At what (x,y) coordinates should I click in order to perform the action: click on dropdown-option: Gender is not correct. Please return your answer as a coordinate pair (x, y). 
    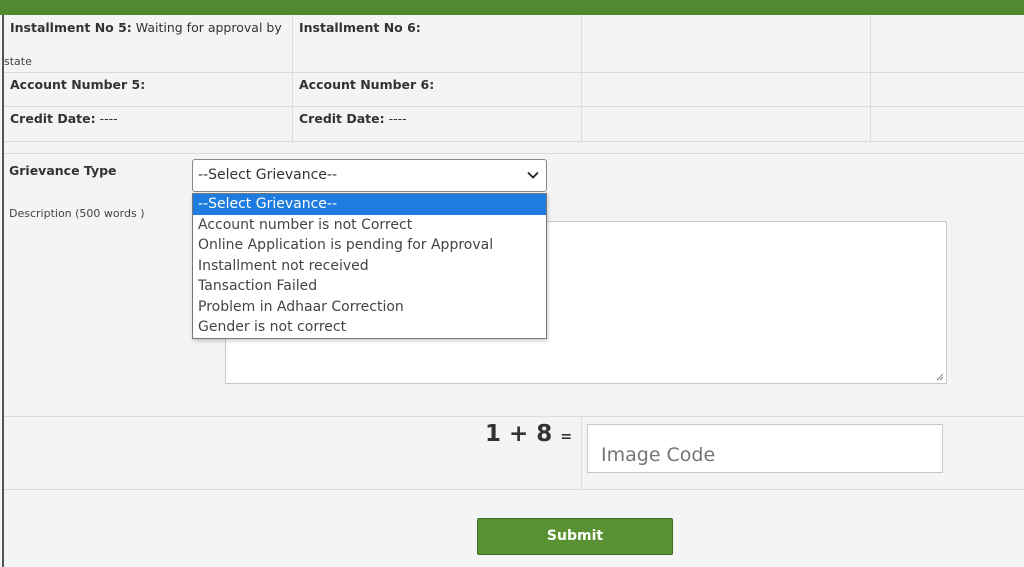
    Looking at the image, I should click on (369, 327).